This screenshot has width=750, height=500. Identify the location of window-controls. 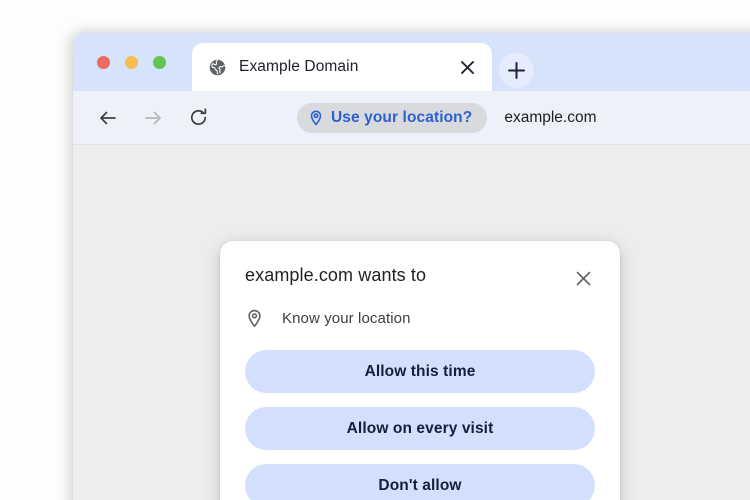
(131, 62).